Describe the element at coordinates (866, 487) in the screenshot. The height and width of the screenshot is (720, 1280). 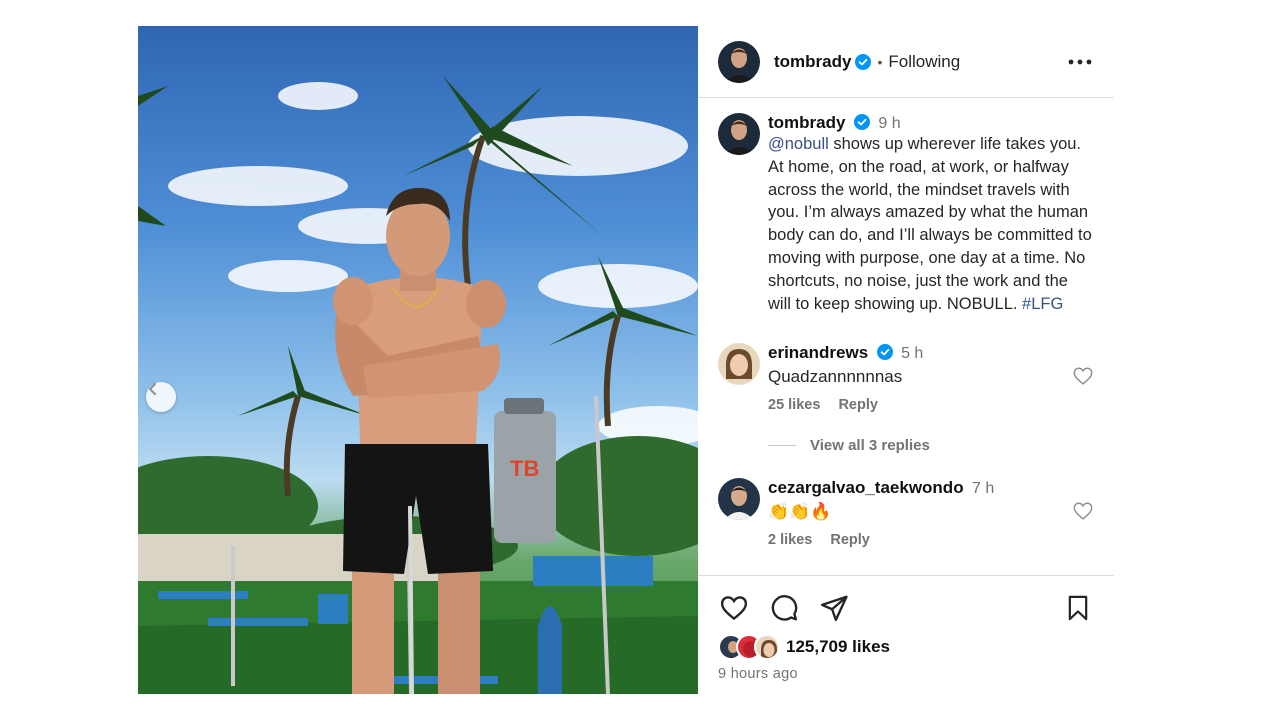
I see `comment-username: cezargalvao_taekwondo` at that location.